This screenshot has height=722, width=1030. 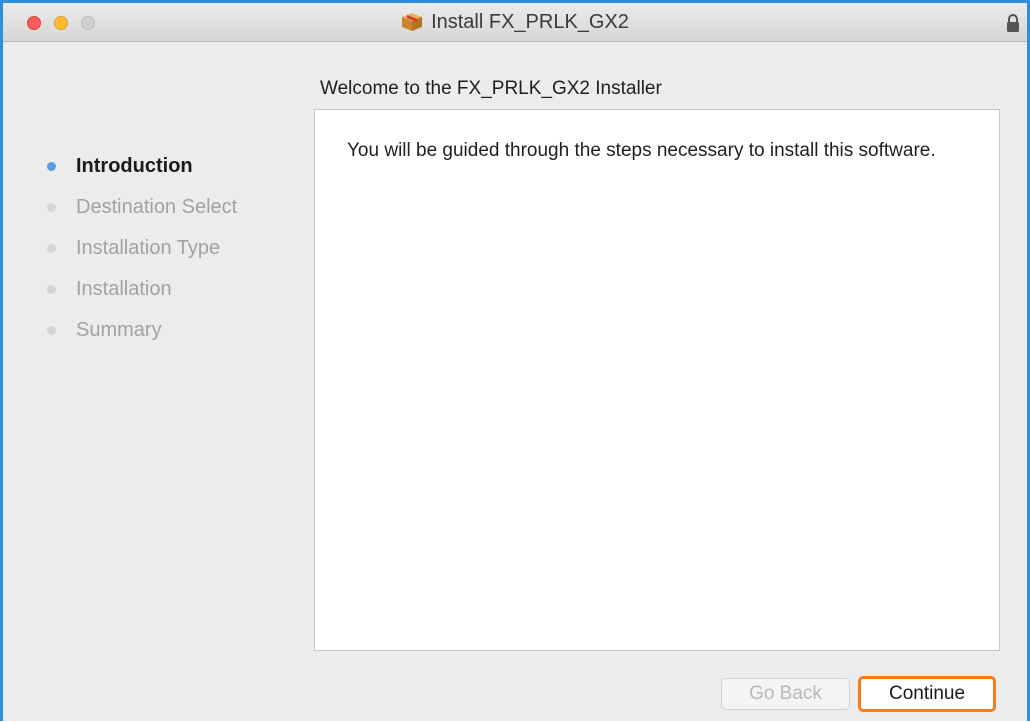 What do you see at coordinates (412, 22) in the screenshot?
I see `package-icon` at bounding box center [412, 22].